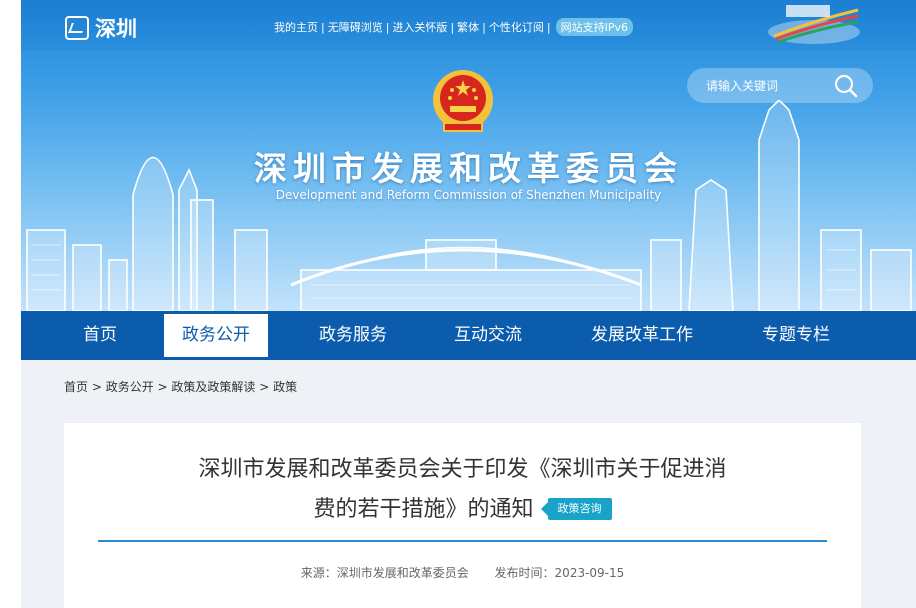 Image resolution: width=916 pixels, height=608 pixels. What do you see at coordinates (453, 27) in the screenshot?
I see `top-links: 我的主页 | 无障碍浏览 | 进入关怀版 | 繁体 | 个性化订阅 | 网站支持IPv6` at bounding box center [453, 27].